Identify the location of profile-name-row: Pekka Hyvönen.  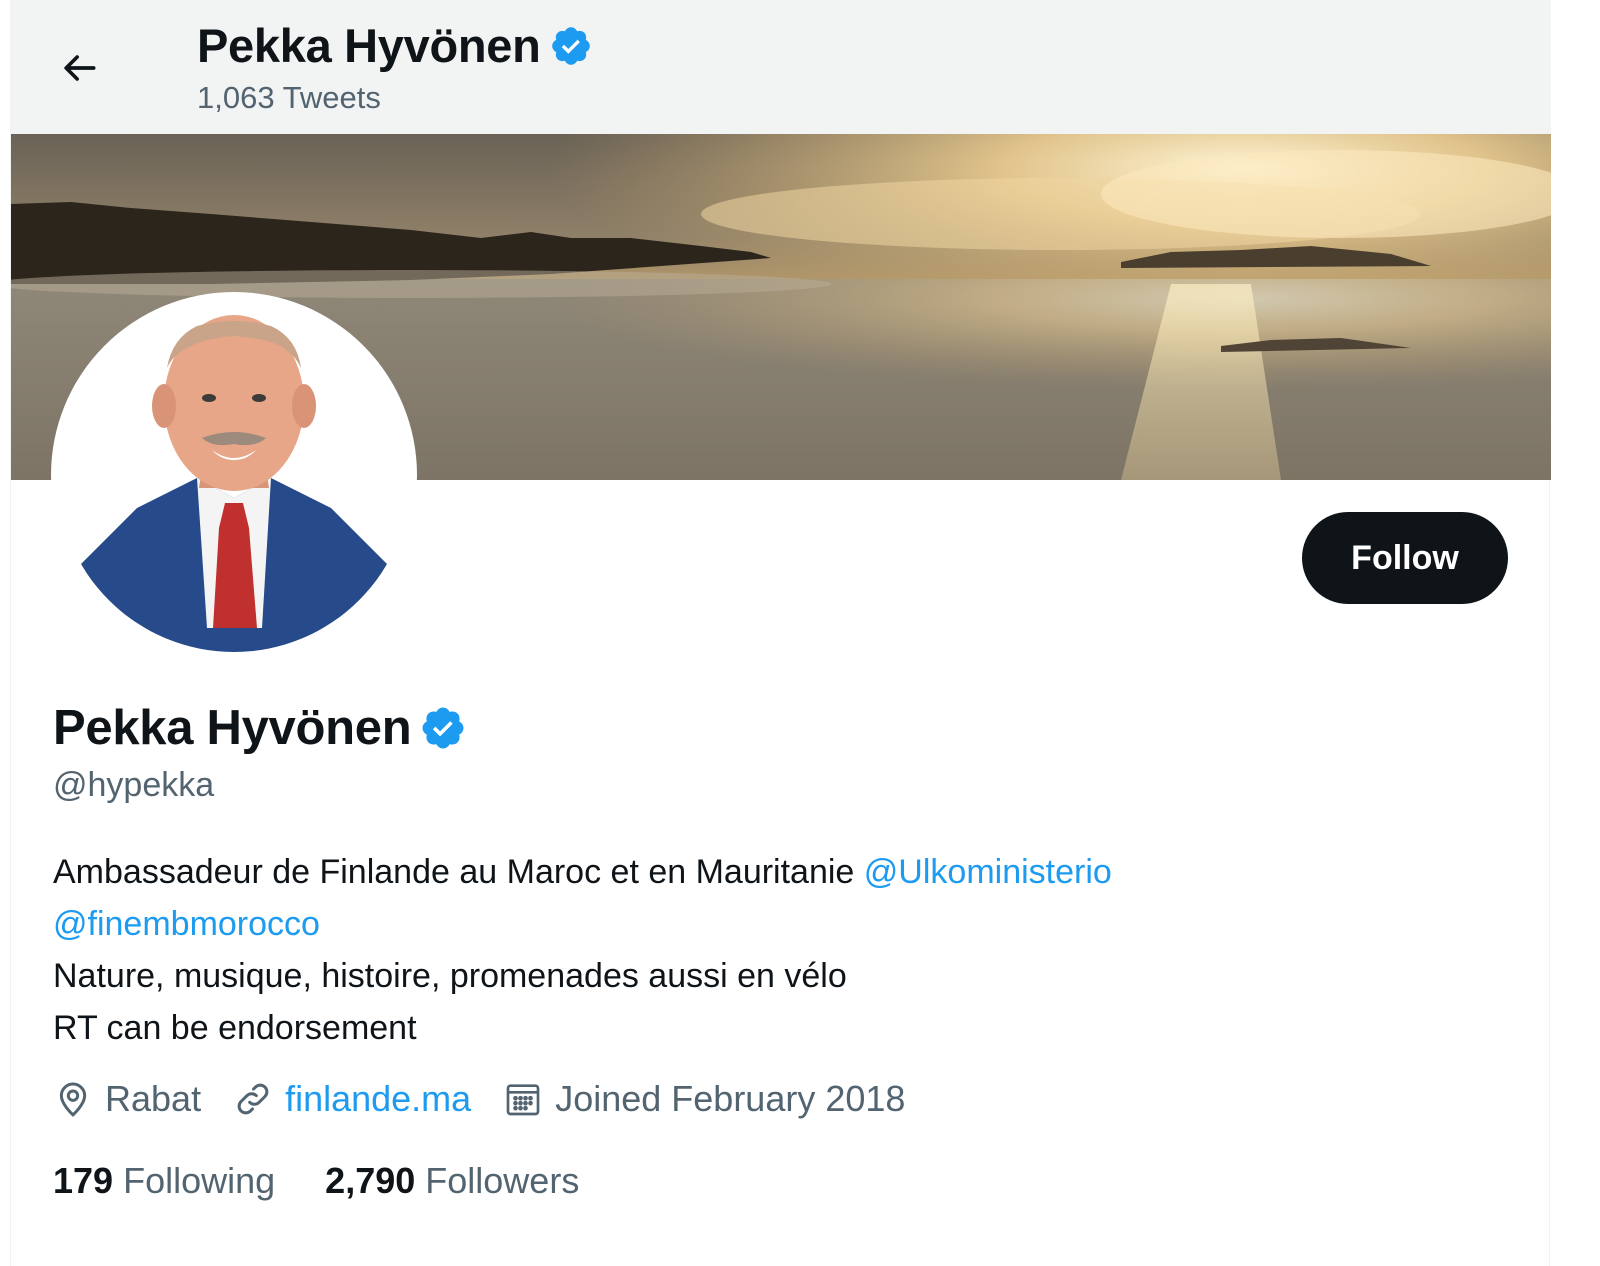
(260, 728).